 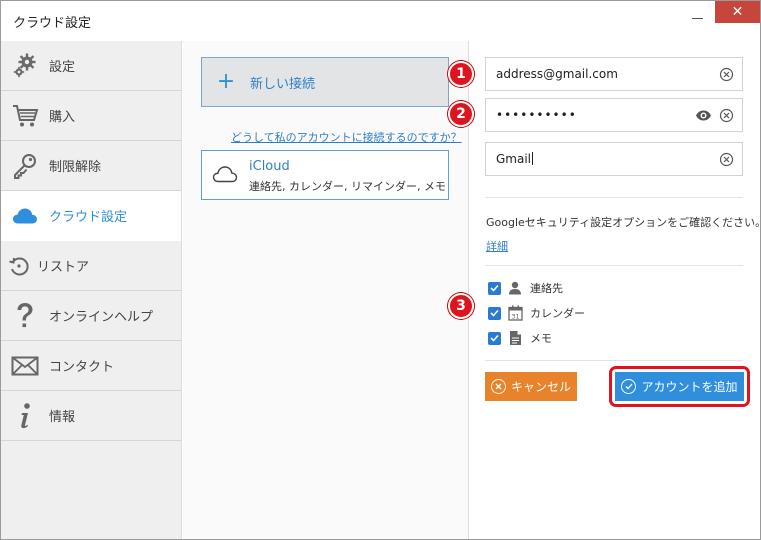 What do you see at coordinates (629, 386) in the screenshot?
I see `check-circle-icon` at bounding box center [629, 386].